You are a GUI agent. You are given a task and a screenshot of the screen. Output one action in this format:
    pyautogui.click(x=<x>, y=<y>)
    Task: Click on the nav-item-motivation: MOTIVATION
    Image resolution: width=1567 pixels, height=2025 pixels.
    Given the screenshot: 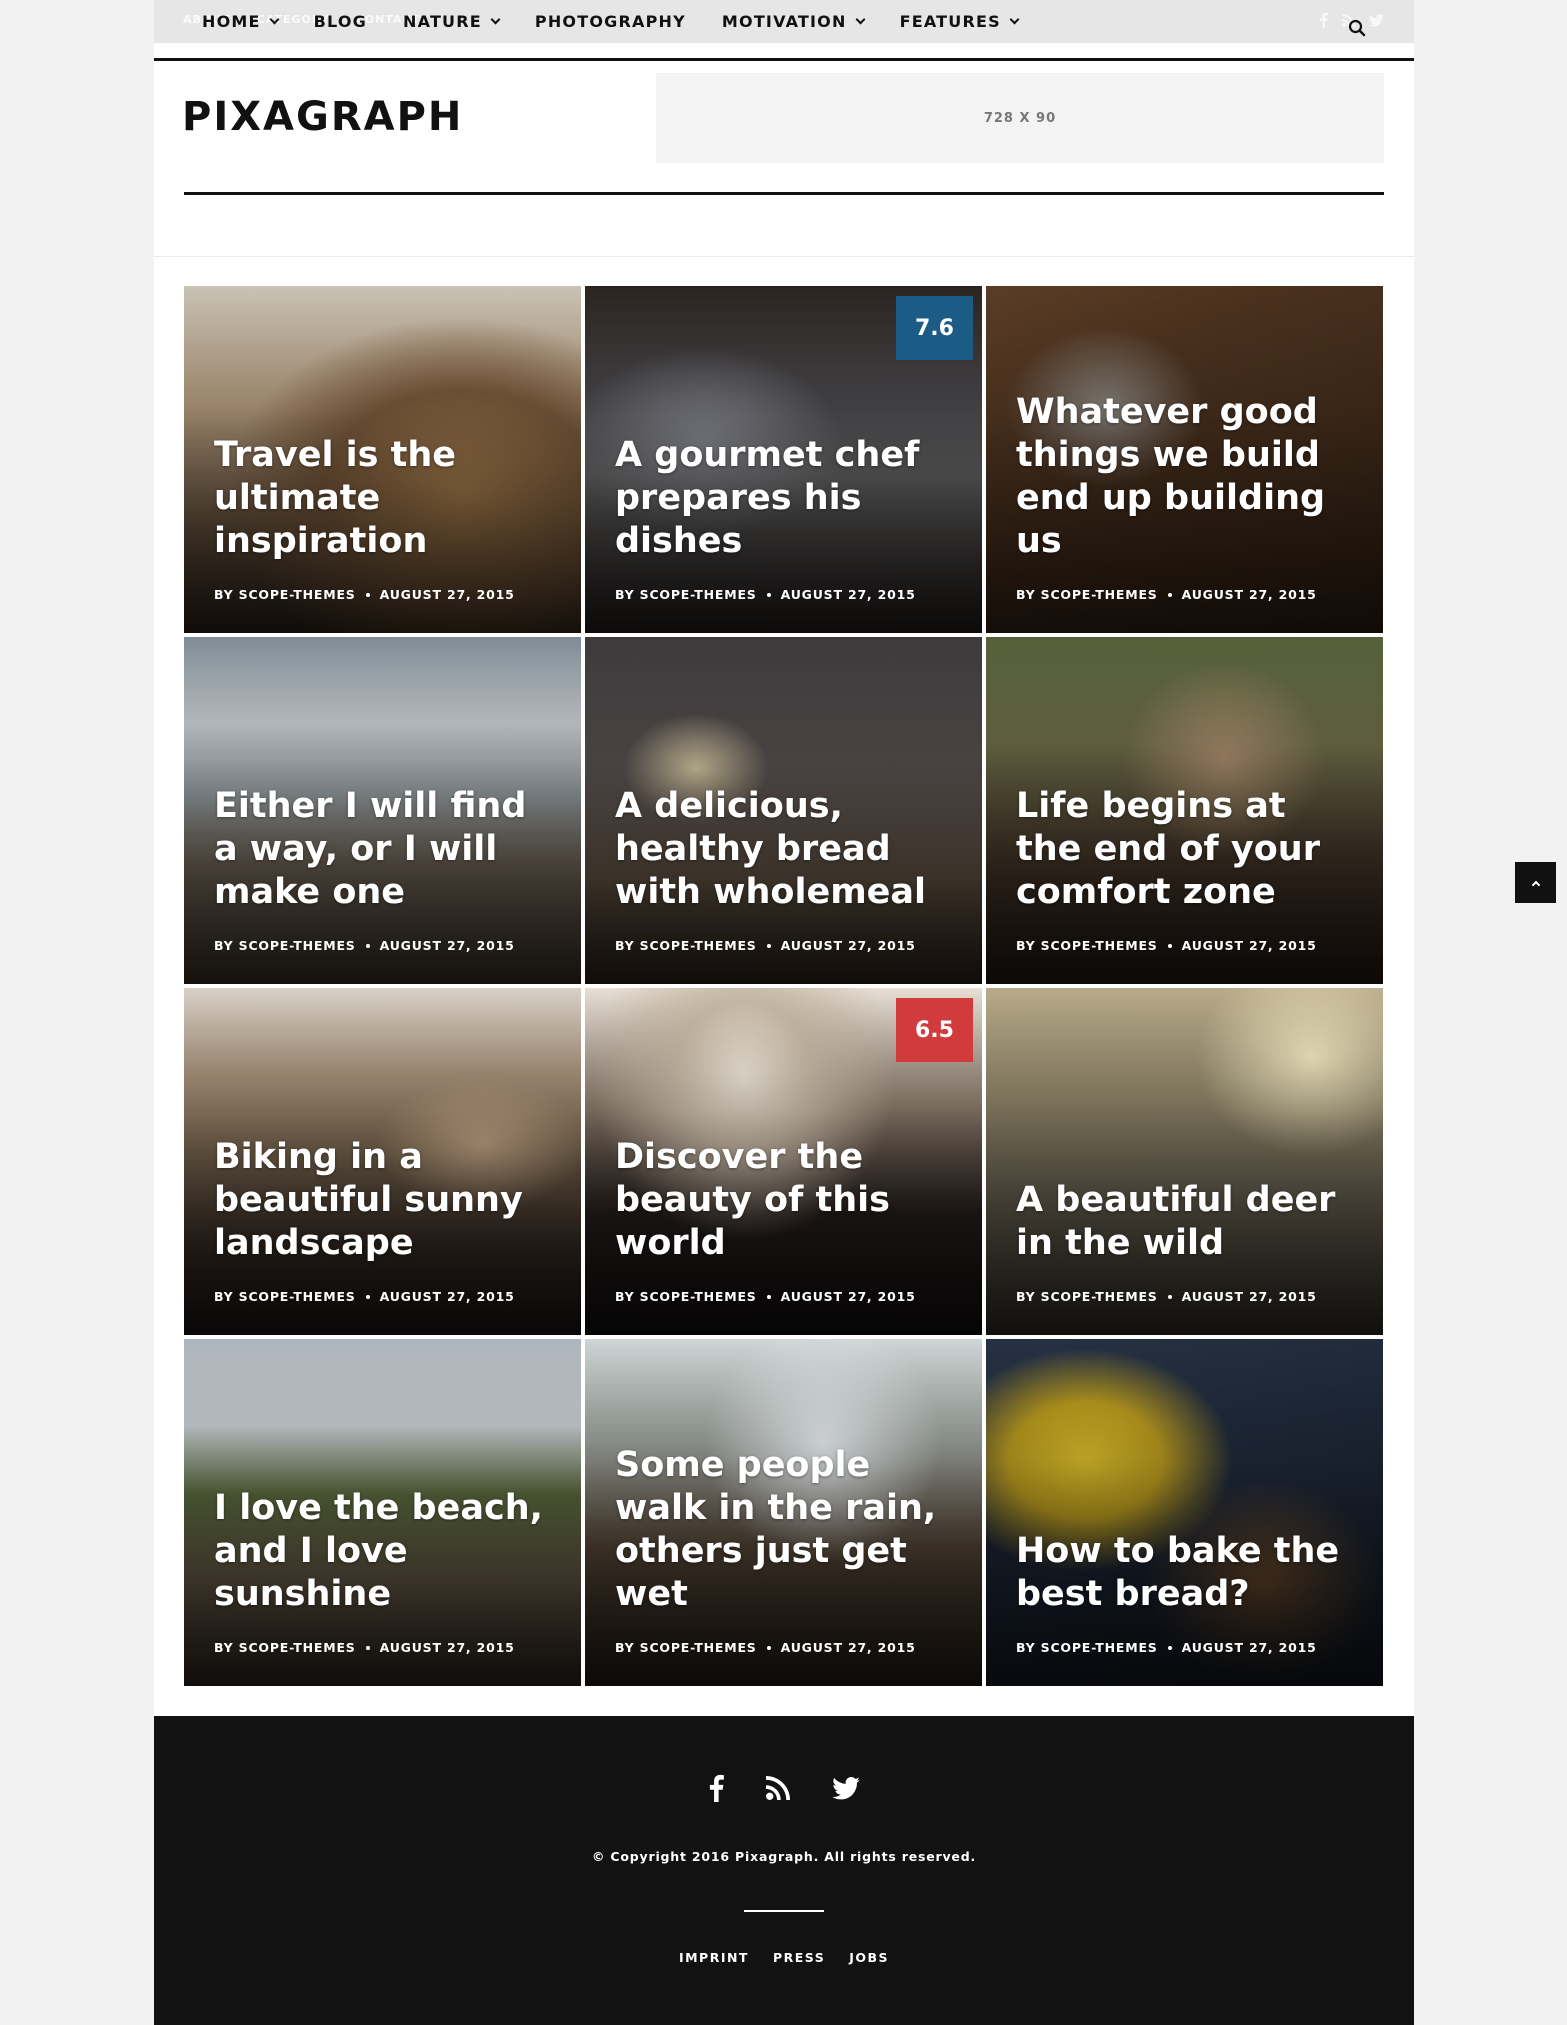 What is the action you would take?
    pyautogui.click(x=793, y=21)
    